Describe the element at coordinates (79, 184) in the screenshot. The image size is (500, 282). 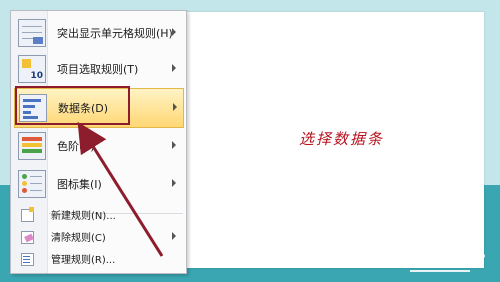
I see `menu-item-label: 图标集(I)` at that location.